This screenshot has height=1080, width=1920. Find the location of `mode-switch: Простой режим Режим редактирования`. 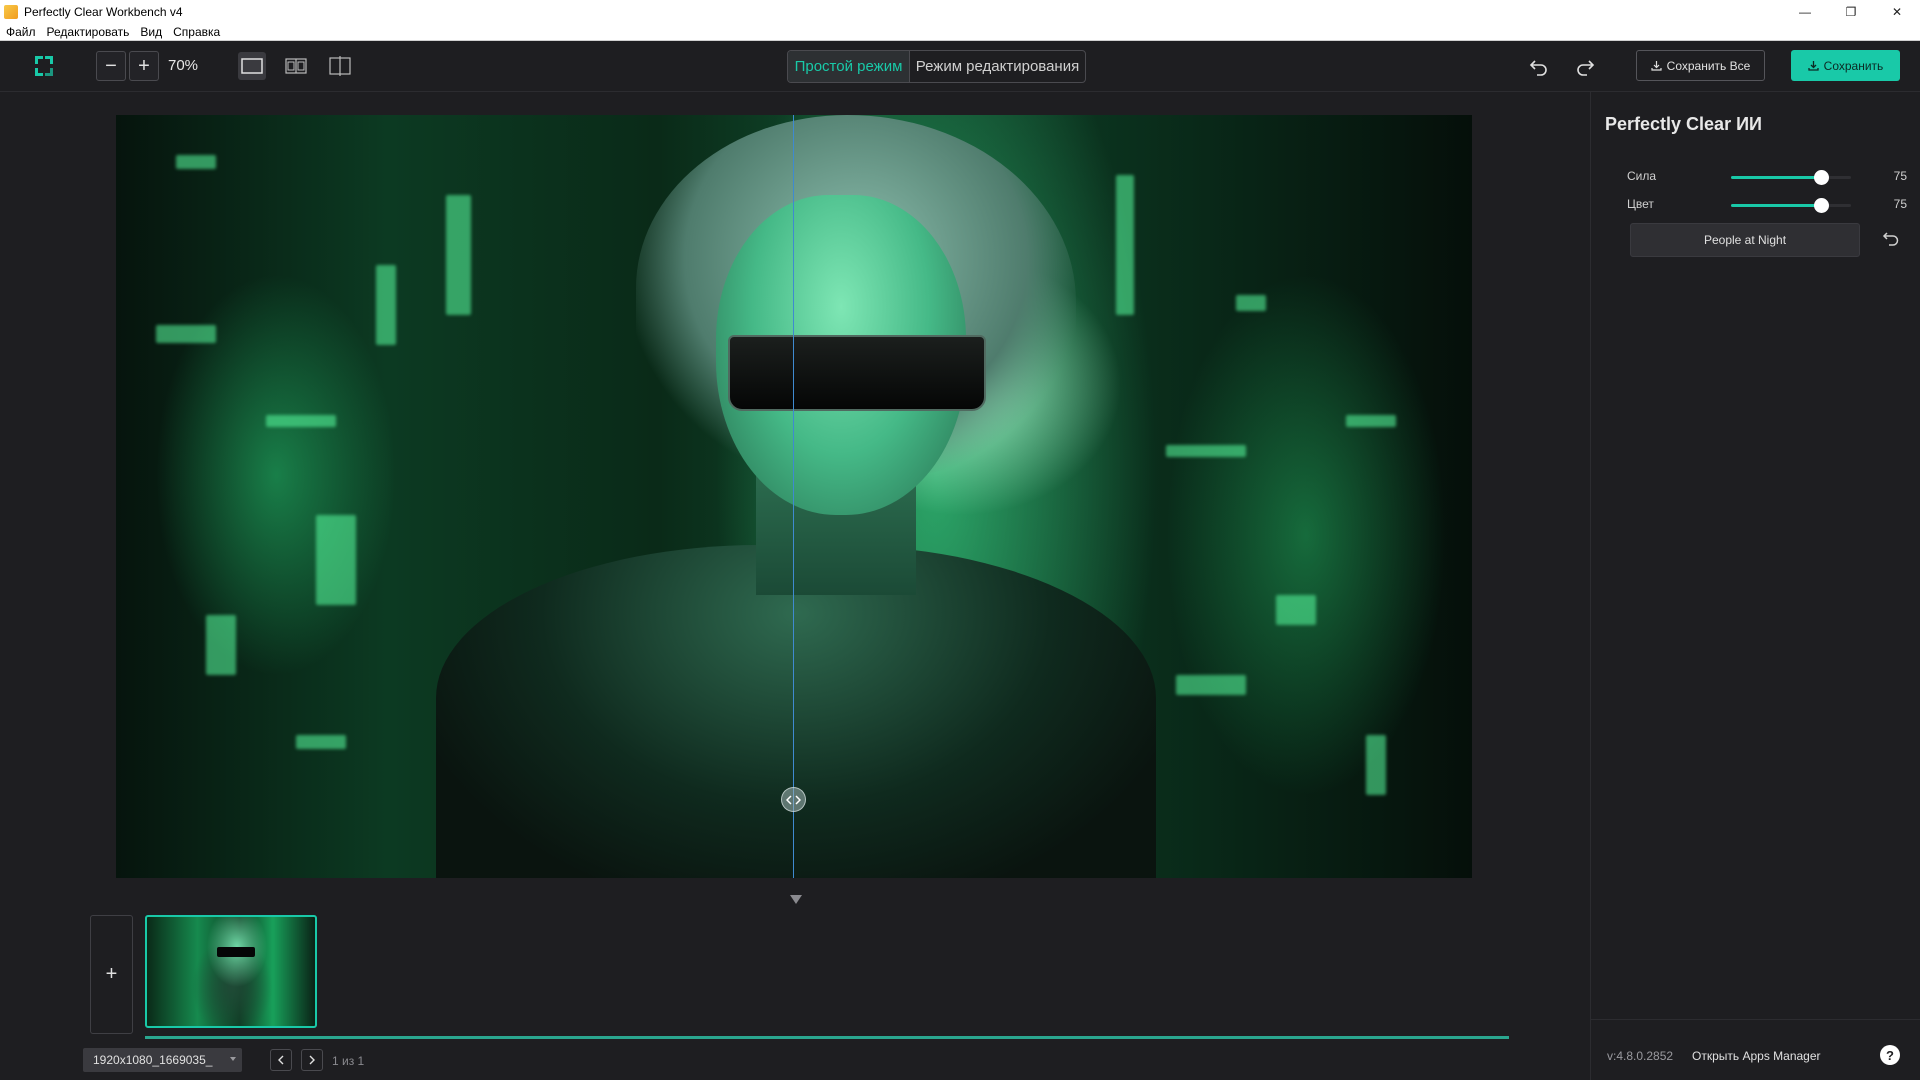

mode-switch: Простой режим Режим редактирования is located at coordinates (936, 66).